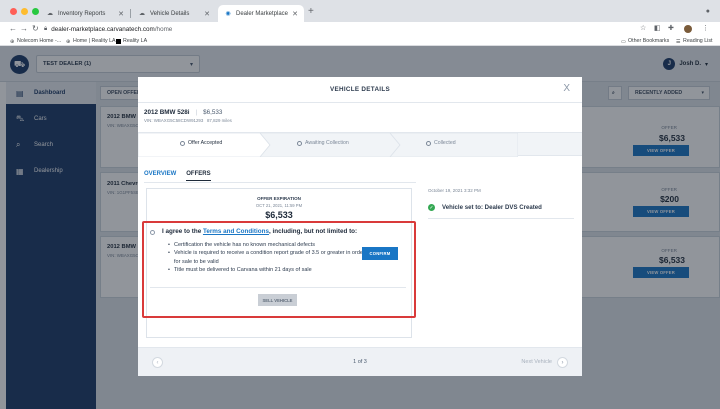 The image size is (720, 409). I want to click on lock-icon: 🔒︎, so click(46, 28).